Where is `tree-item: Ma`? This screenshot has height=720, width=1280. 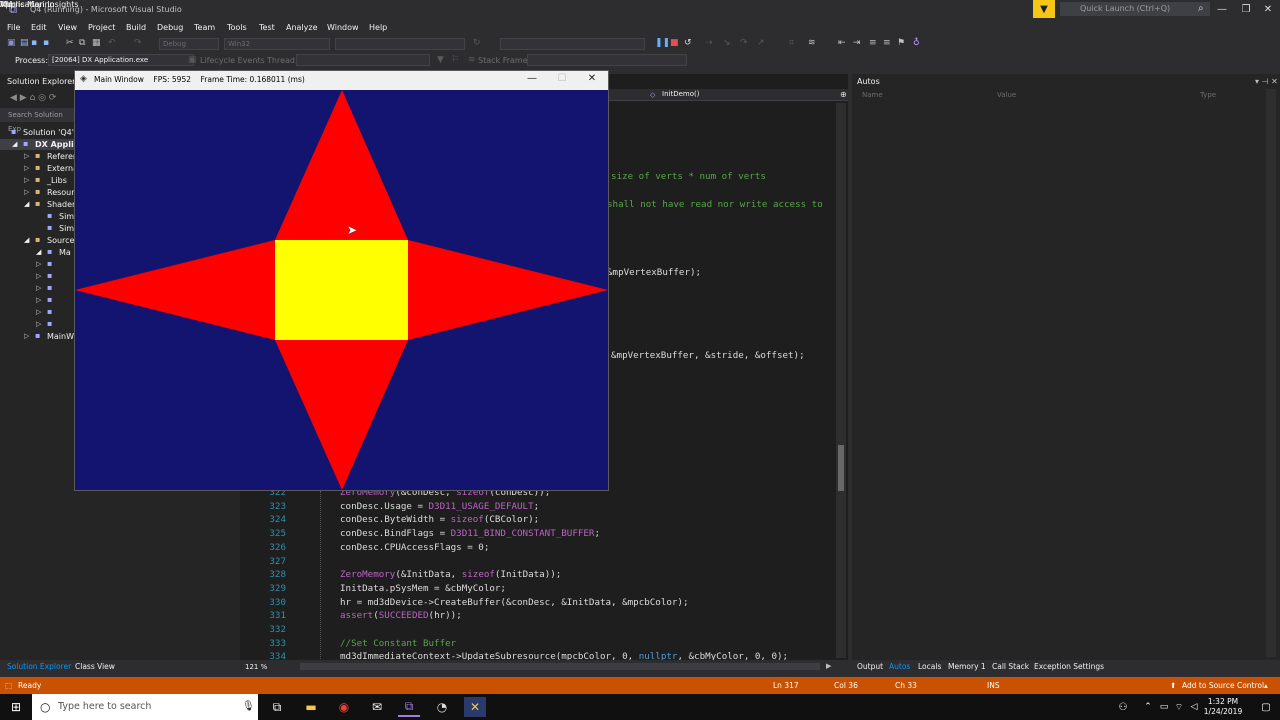 tree-item: Ma is located at coordinates (65, 252).